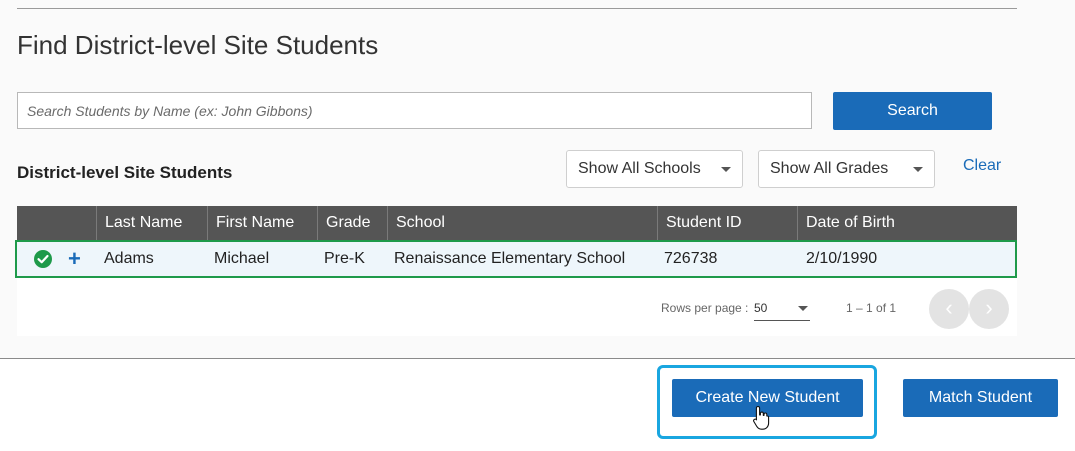 This screenshot has height=451, width=1075. I want to click on column-header-grade: Grade, so click(352, 223).